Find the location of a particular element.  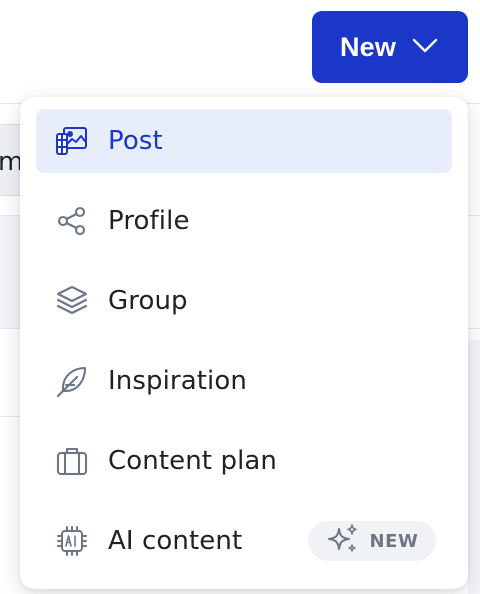

menu-item-profile: Profile is located at coordinates (244, 221).